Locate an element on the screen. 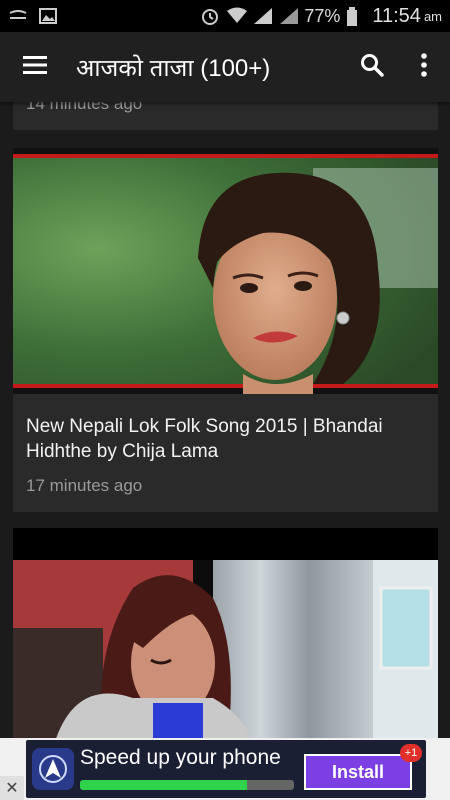  image-icon is located at coordinates (48, 16).